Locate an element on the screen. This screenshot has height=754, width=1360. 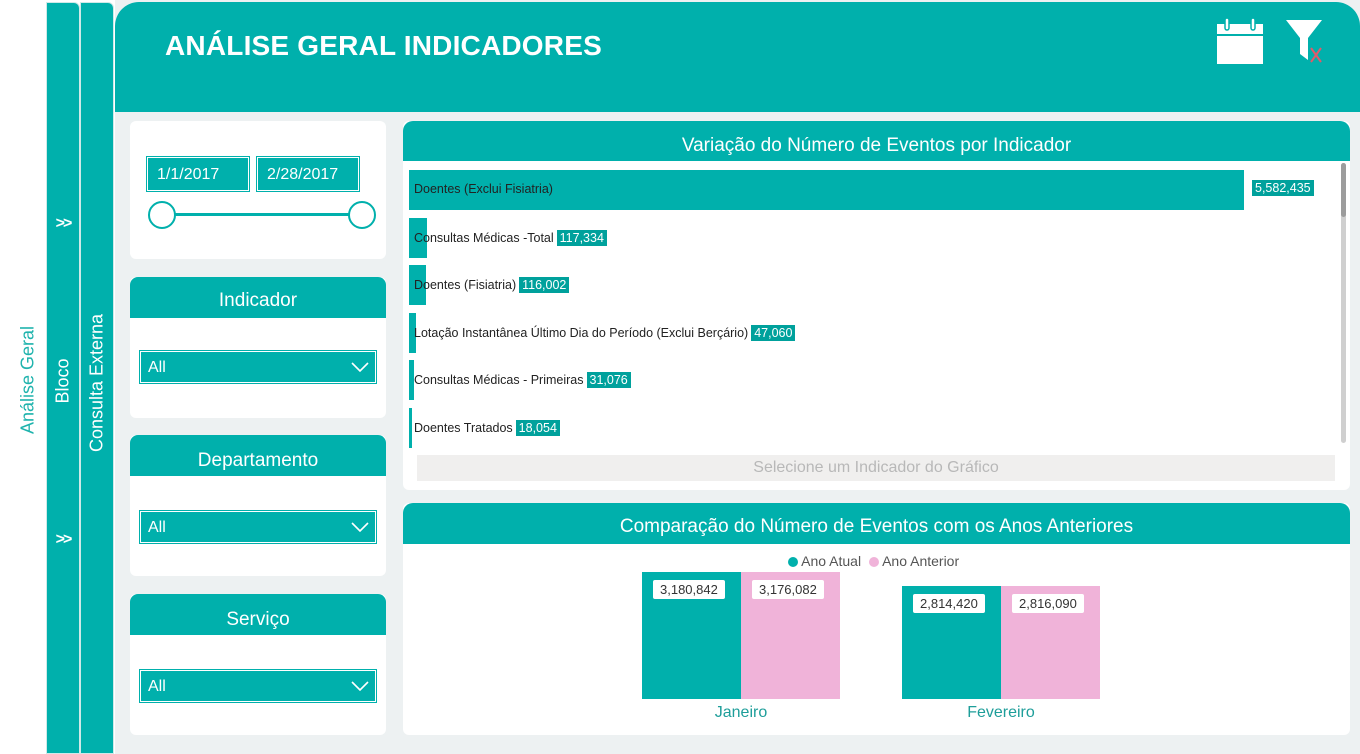
start-date-handle is located at coordinates (162, 215).